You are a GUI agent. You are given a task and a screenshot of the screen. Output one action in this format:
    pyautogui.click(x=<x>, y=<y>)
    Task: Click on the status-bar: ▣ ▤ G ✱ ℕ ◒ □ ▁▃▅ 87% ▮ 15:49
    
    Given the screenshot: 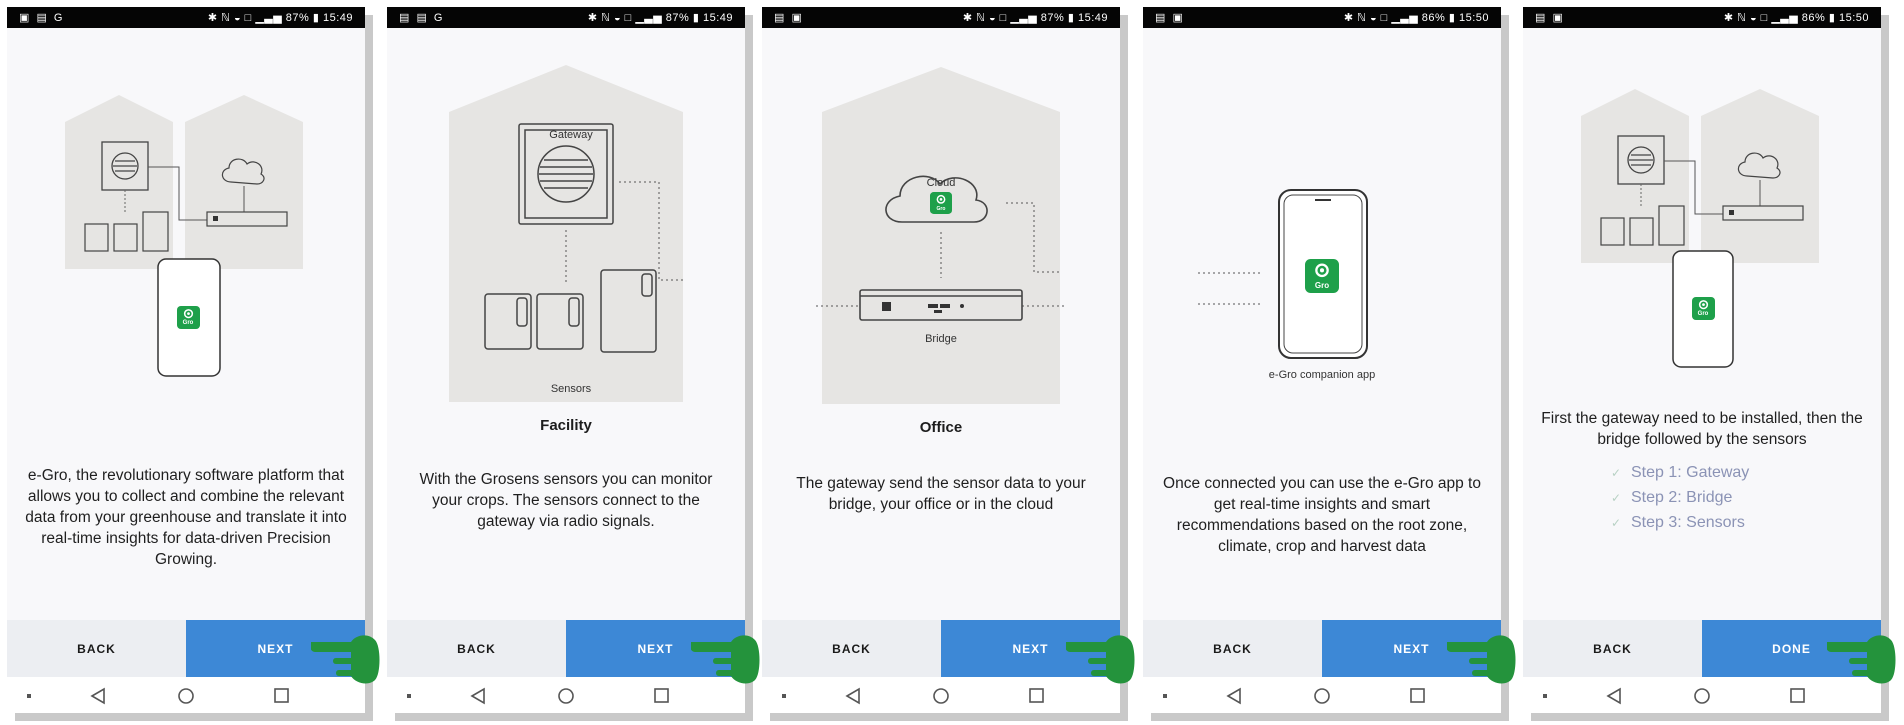 What is the action you would take?
    pyautogui.click(x=186, y=17)
    